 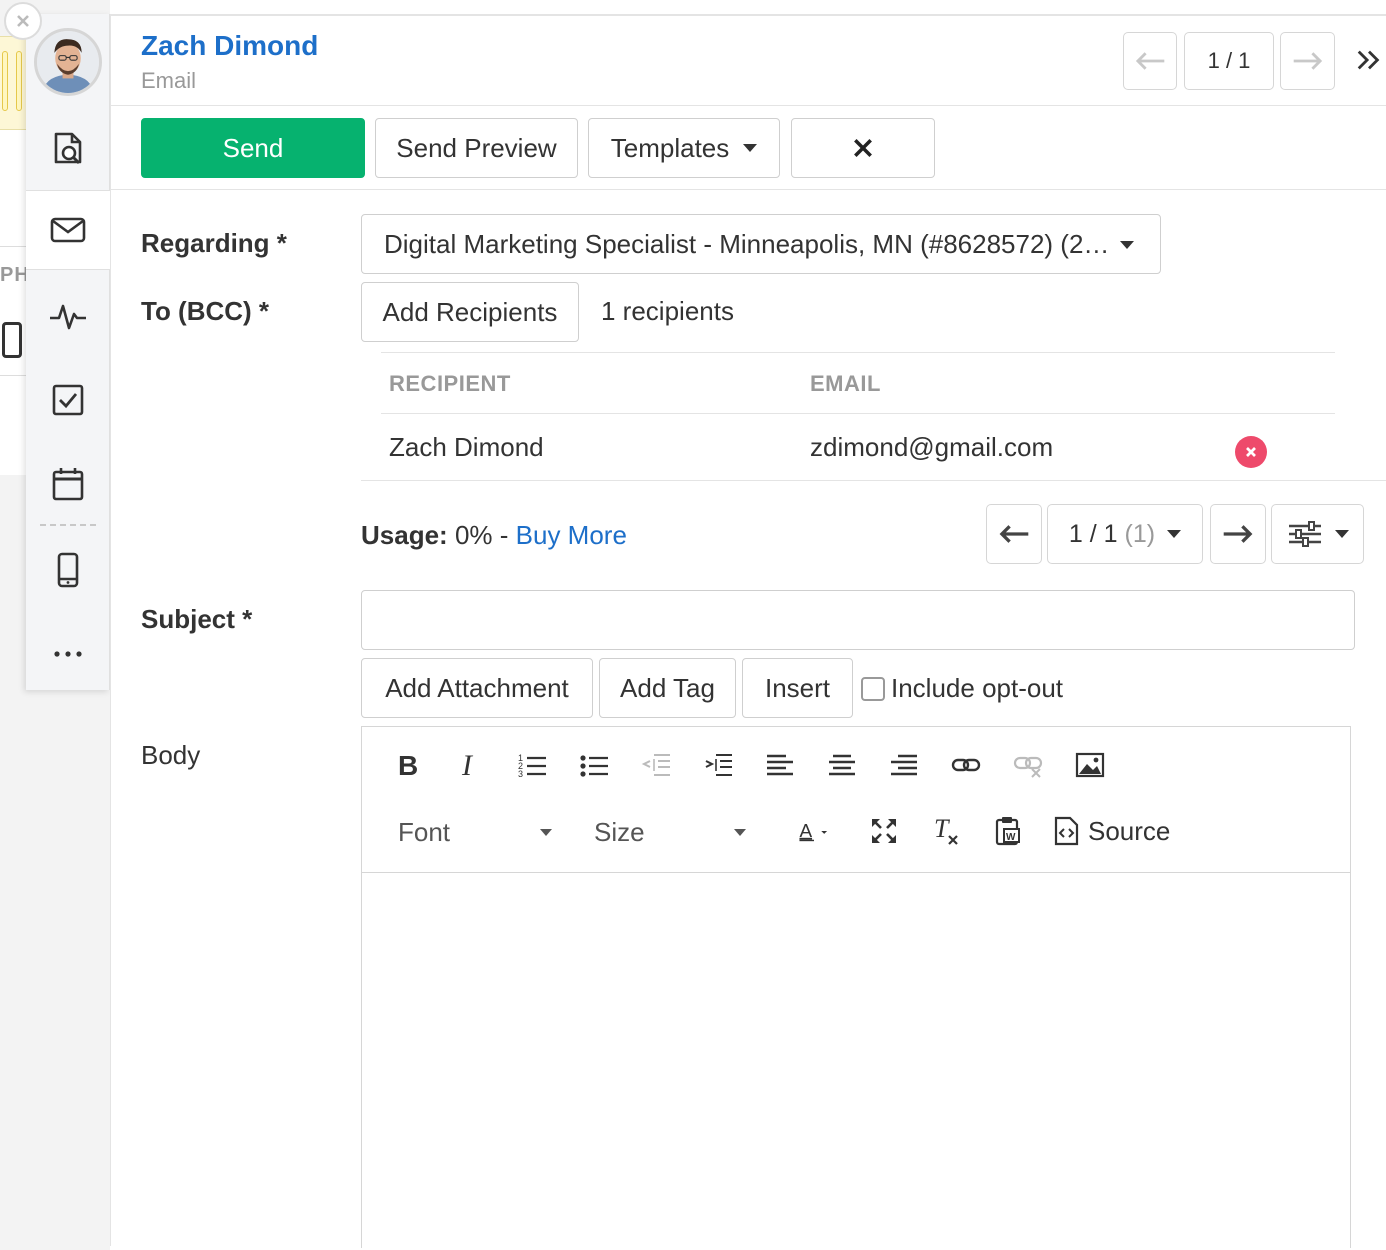 What do you see at coordinates (466, 447) in the screenshot?
I see `recipient-name: Zach Dimond` at bounding box center [466, 447].